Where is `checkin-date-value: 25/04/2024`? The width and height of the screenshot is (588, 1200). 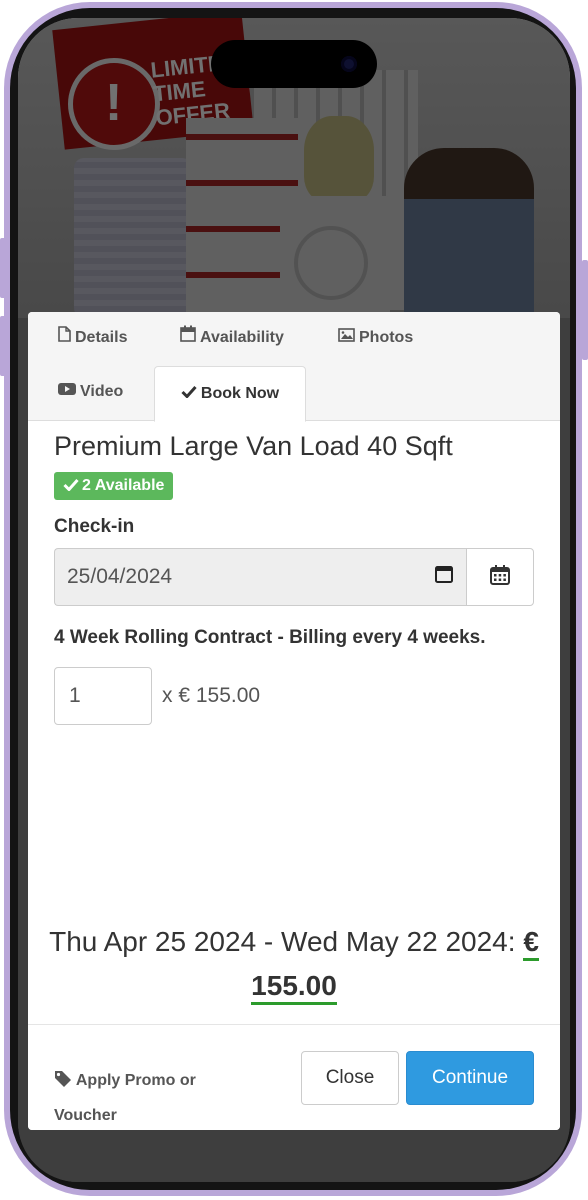 checkin-date-value: 25/04/2024 is located at coordinates (120, 576).